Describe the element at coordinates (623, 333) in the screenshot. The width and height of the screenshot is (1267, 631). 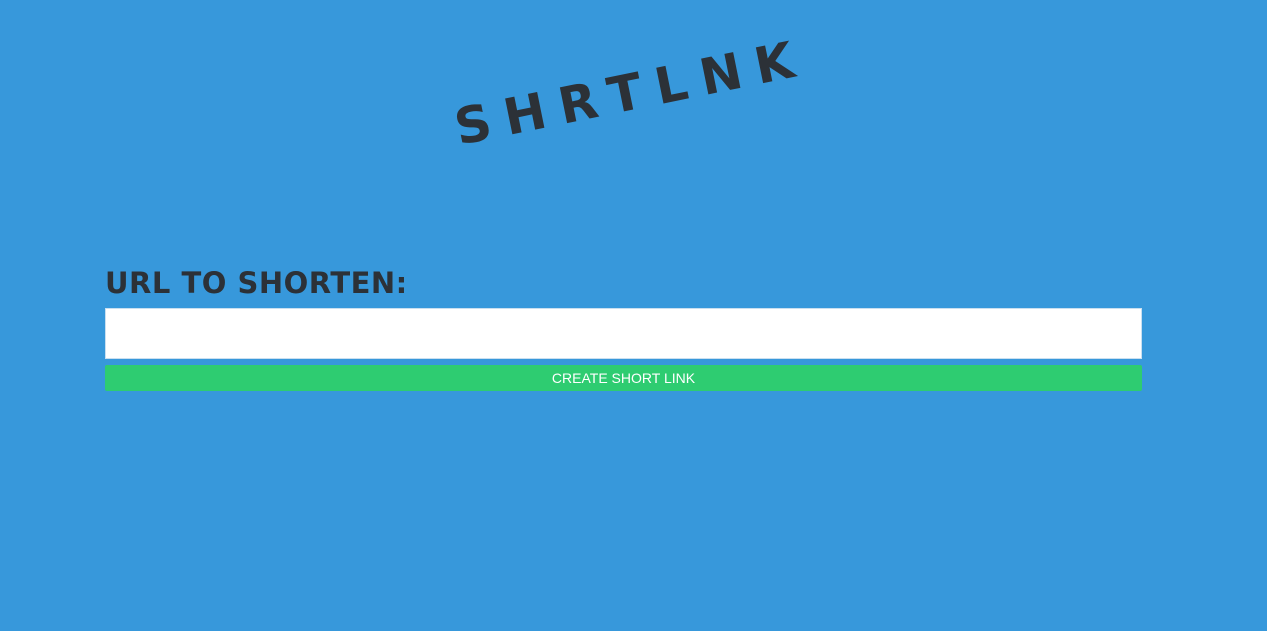
I see `url-input` at that location.